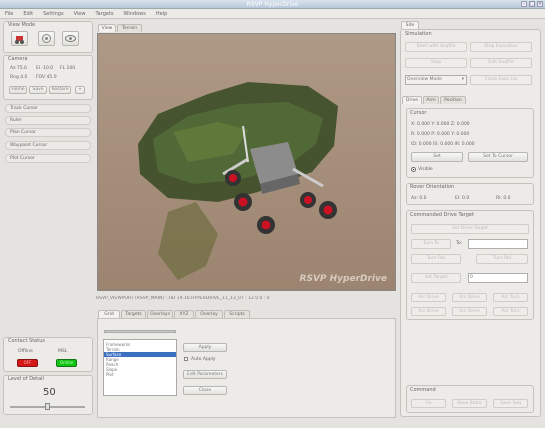  I want to click on tab-terrain: Terrain, so click(129, 28).